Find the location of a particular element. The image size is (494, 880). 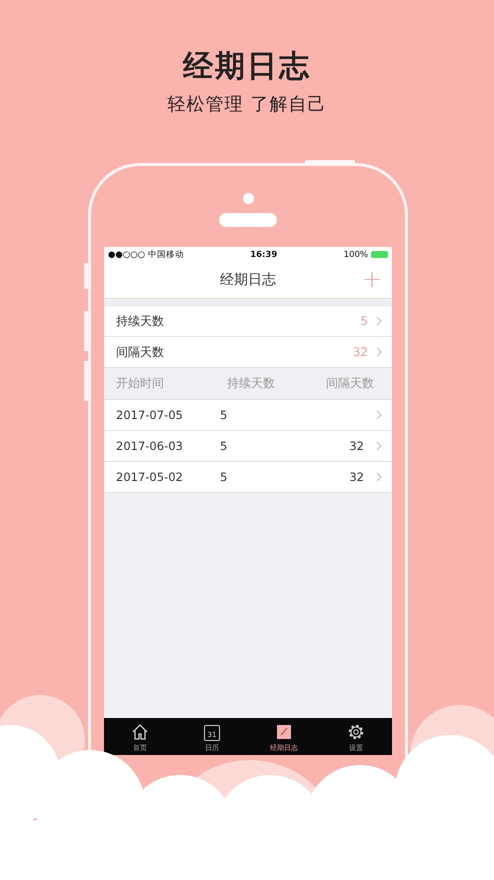

record-row: 2017-05-02 5 32 is located at coordinates (248, 476).